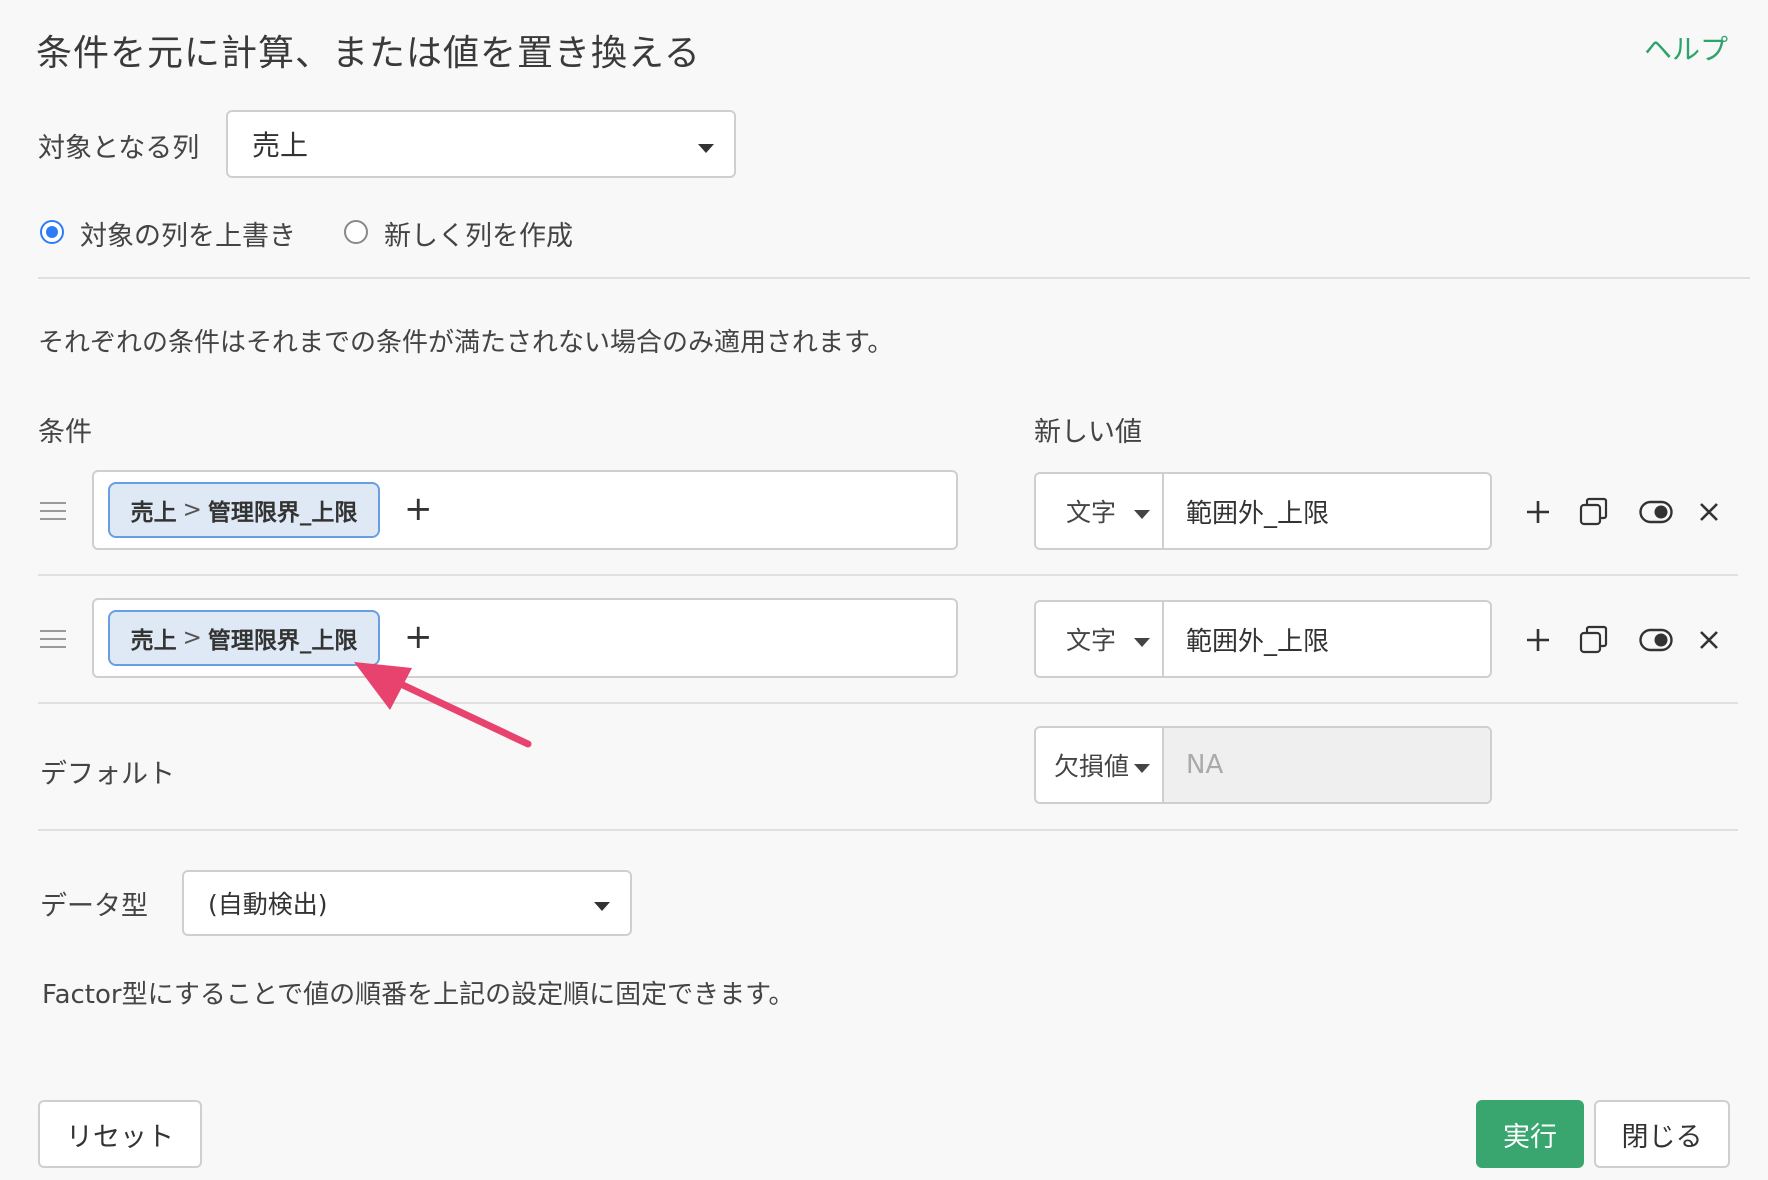  I want to click on target-column-select: 売上, so click(481, 144).